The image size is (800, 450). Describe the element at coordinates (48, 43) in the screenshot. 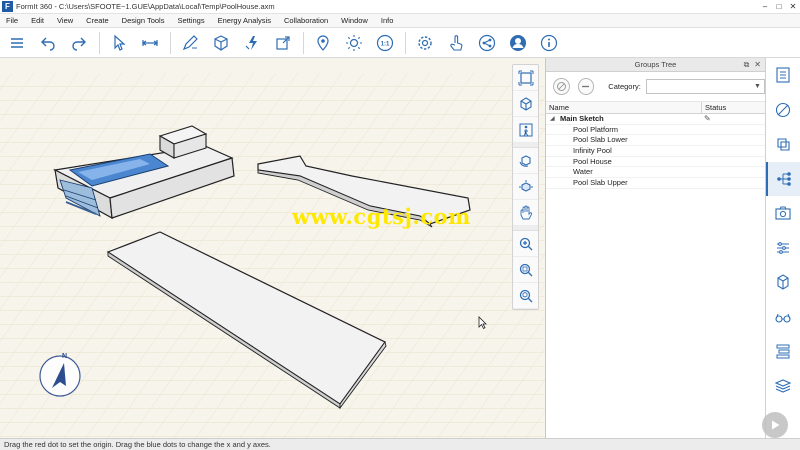

I see `undo-icon` at that location.